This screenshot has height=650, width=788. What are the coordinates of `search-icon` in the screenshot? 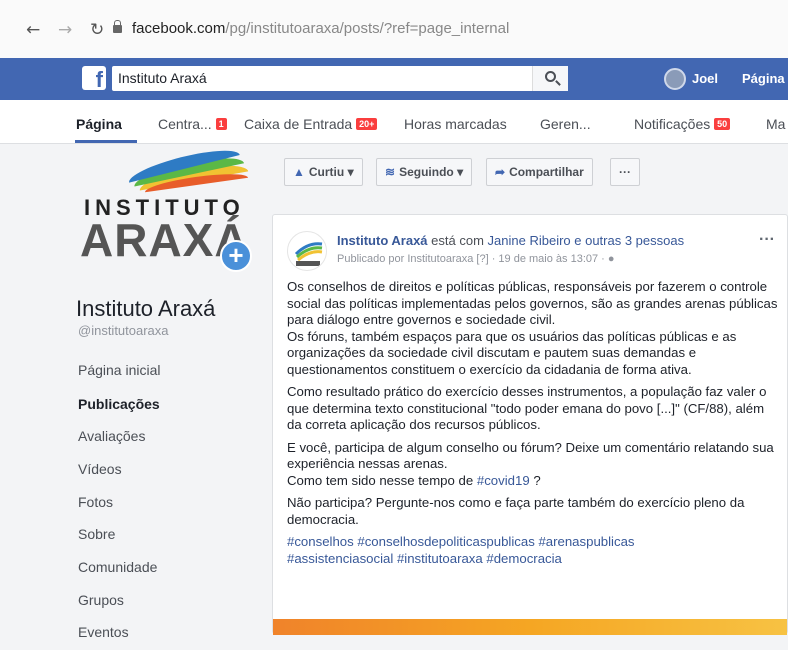 It's located at (550, 76).